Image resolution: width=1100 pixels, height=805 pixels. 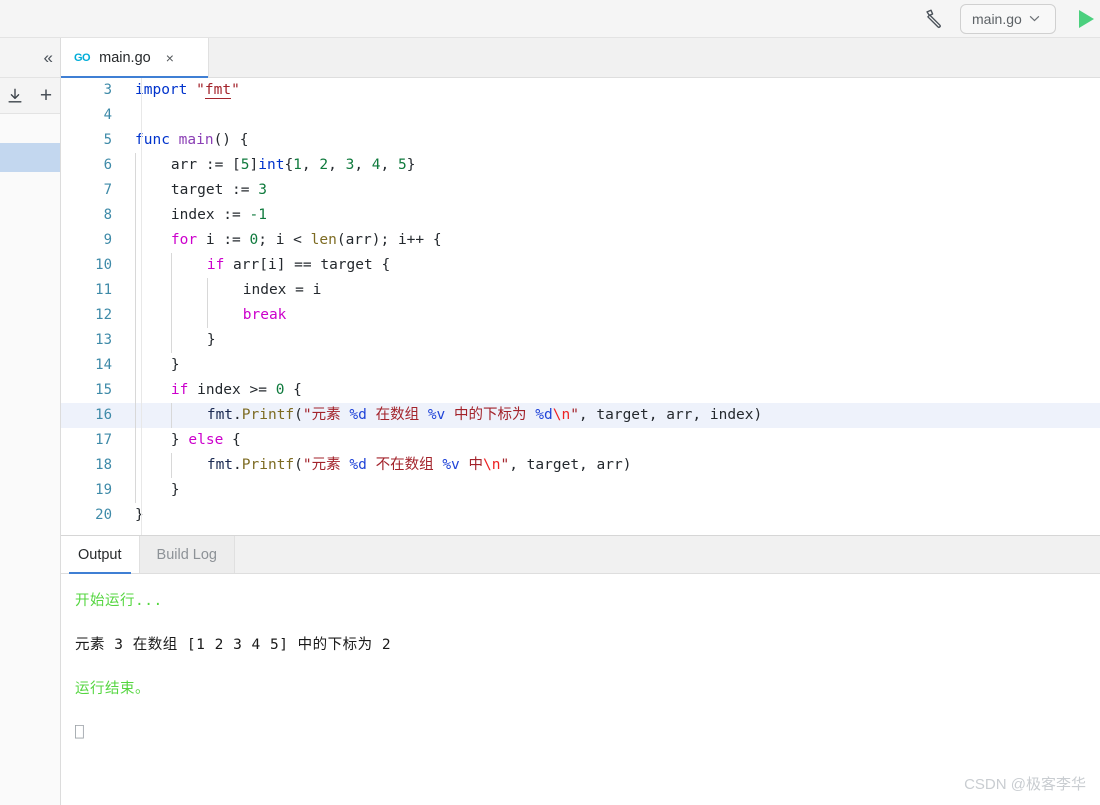 What do you see at coordinates (187, 554) in the screenshot?
I see `tab-build-log: Build Log` at bounding box center [187, 554].